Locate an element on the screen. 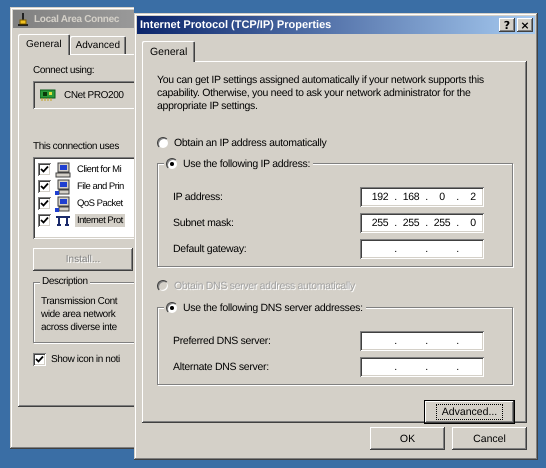 This screenshot has height=468, width=546. field-label: Subnet mask: is located at coordinates (203, 223).